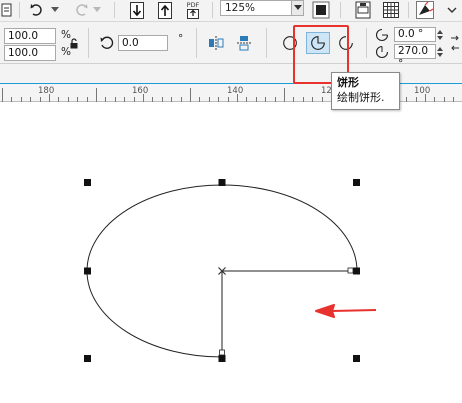  Describe the element at coordinates (193, 13) in the screenshot. I see `pdf-icon` at that location.